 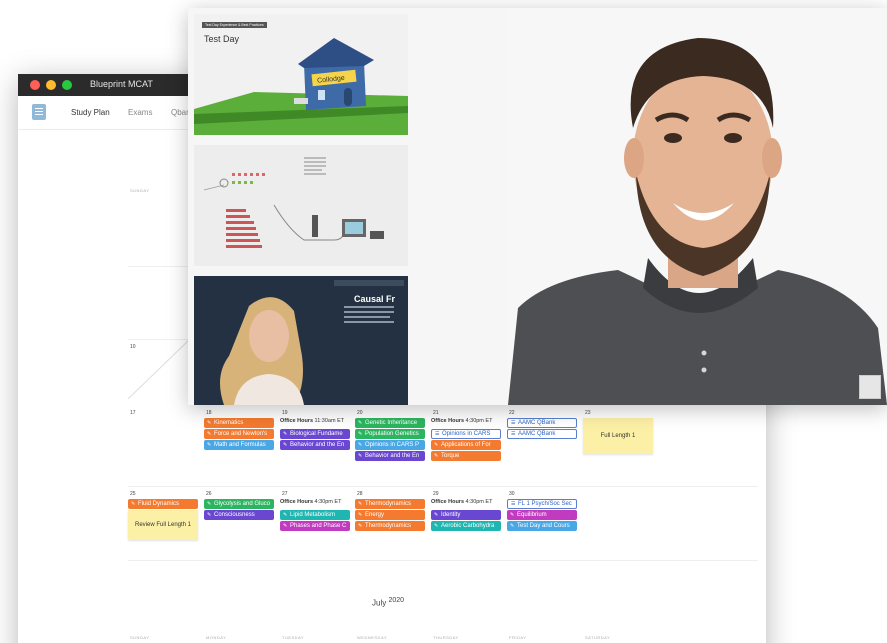 I want to click on event-label: Test Day and Cours, so click(x=543, y=526).